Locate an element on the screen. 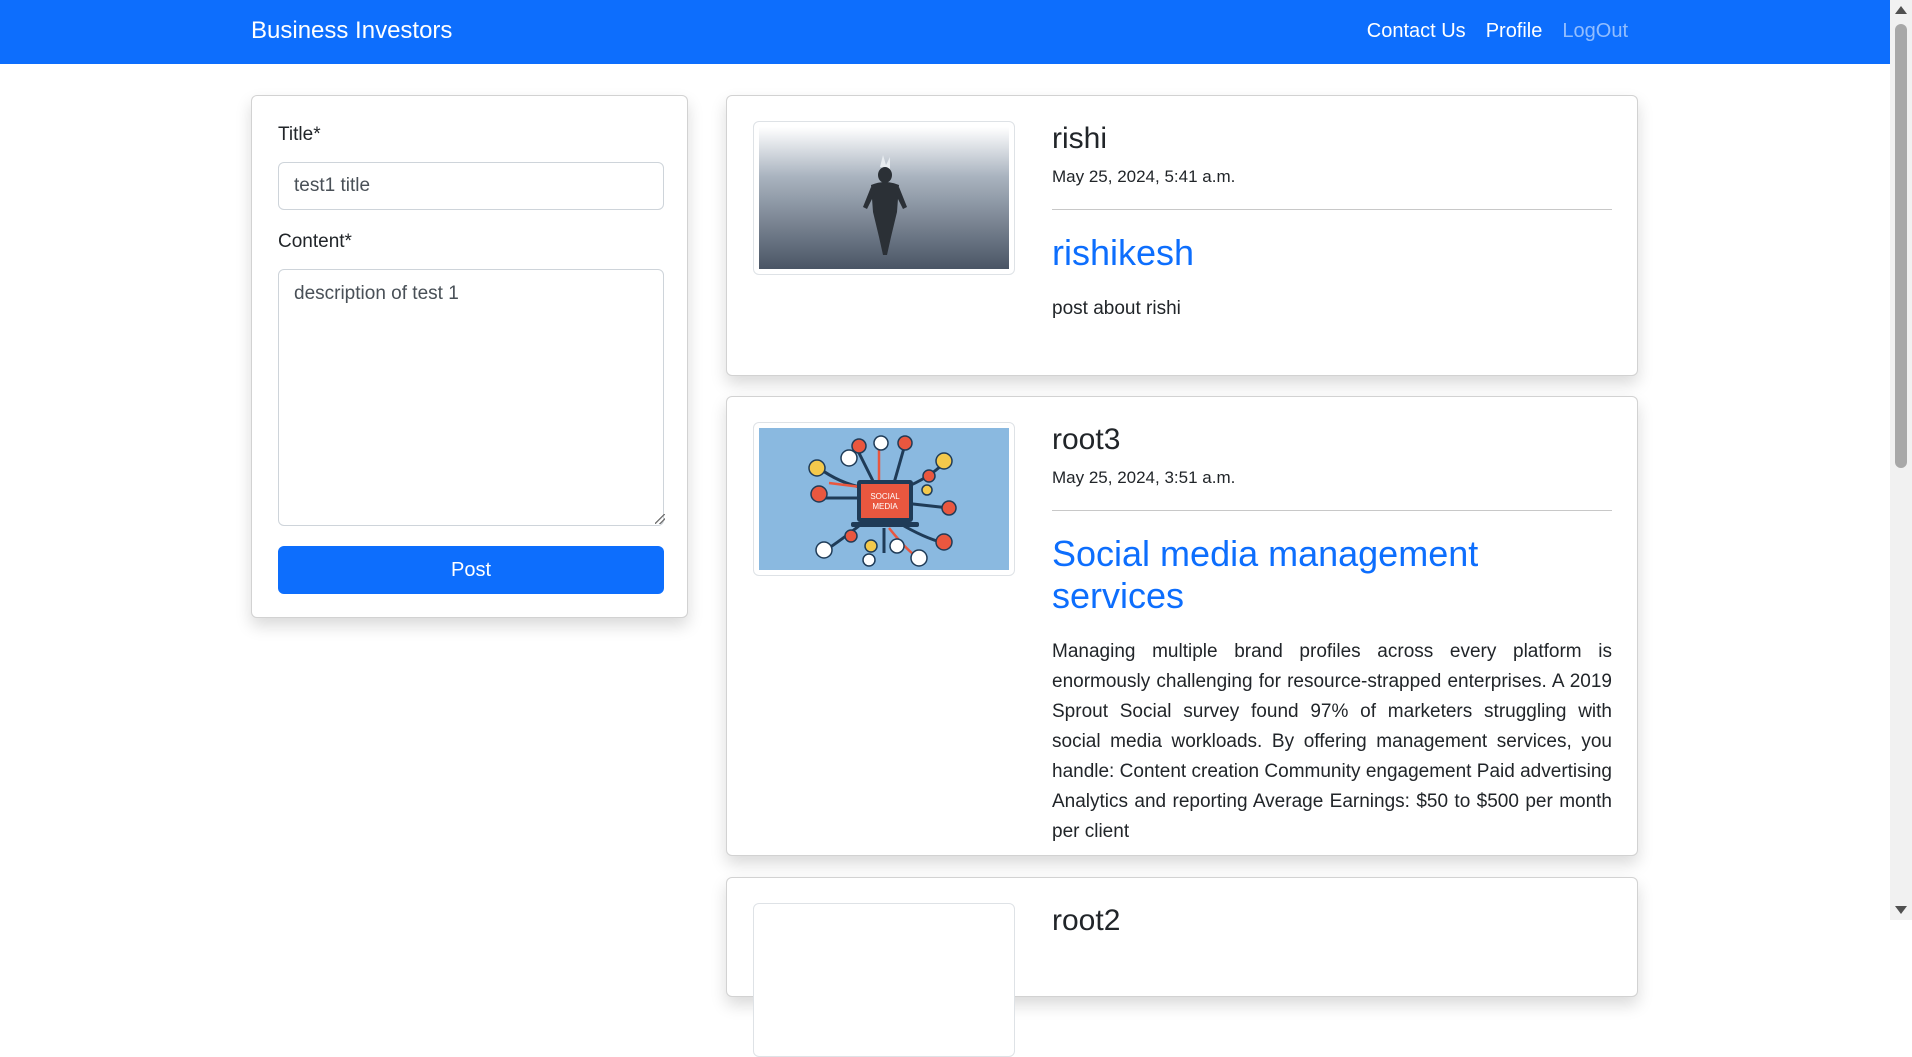 Image resolution: width=1912 pixels, height=1057 pixels. nav-links: Contact Us Profile LogOut is located at coordinates (1497, 31).